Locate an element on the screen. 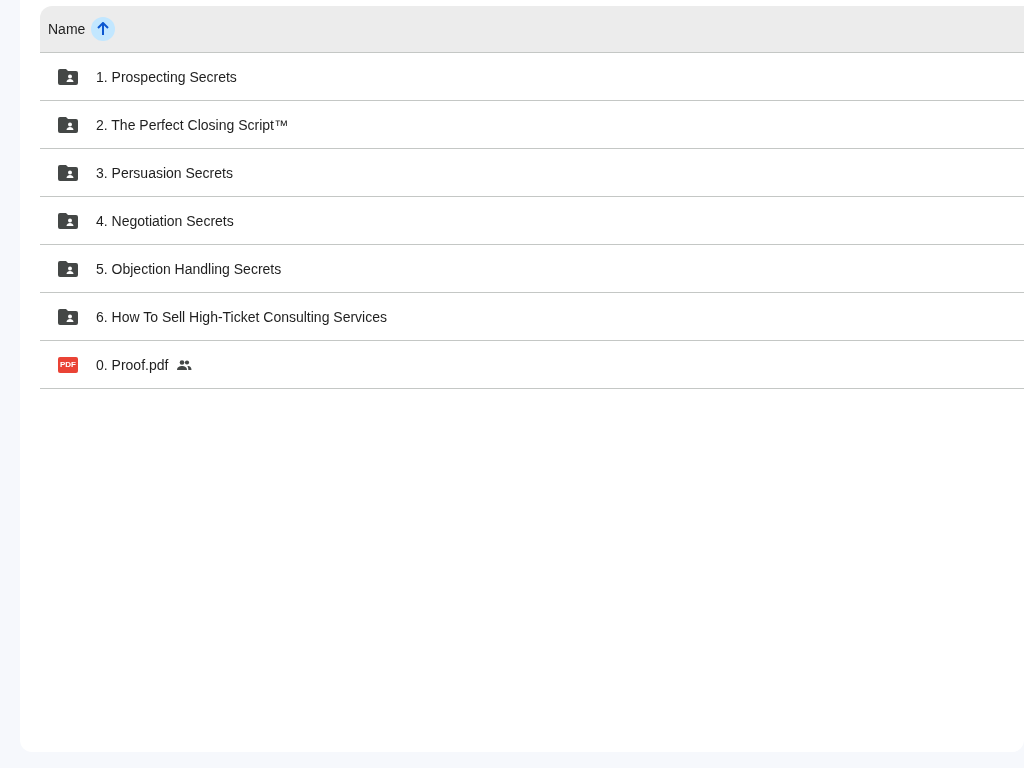  sort-button is located at coordinates (103, 29).